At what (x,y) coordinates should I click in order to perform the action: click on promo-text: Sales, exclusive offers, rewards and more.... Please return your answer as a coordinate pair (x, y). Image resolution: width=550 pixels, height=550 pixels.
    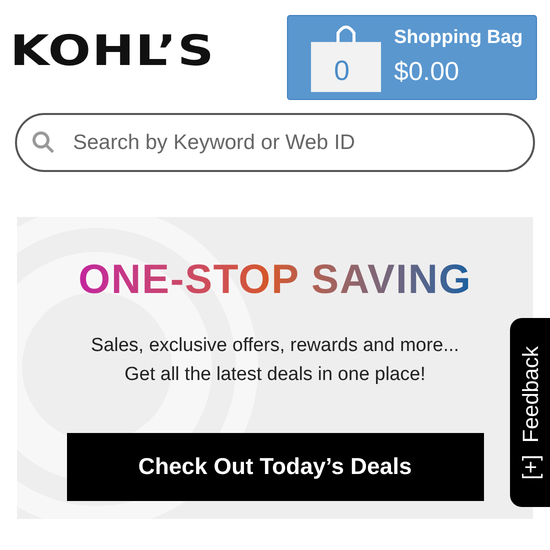
    Looking at the image, I should click on (275, 346).